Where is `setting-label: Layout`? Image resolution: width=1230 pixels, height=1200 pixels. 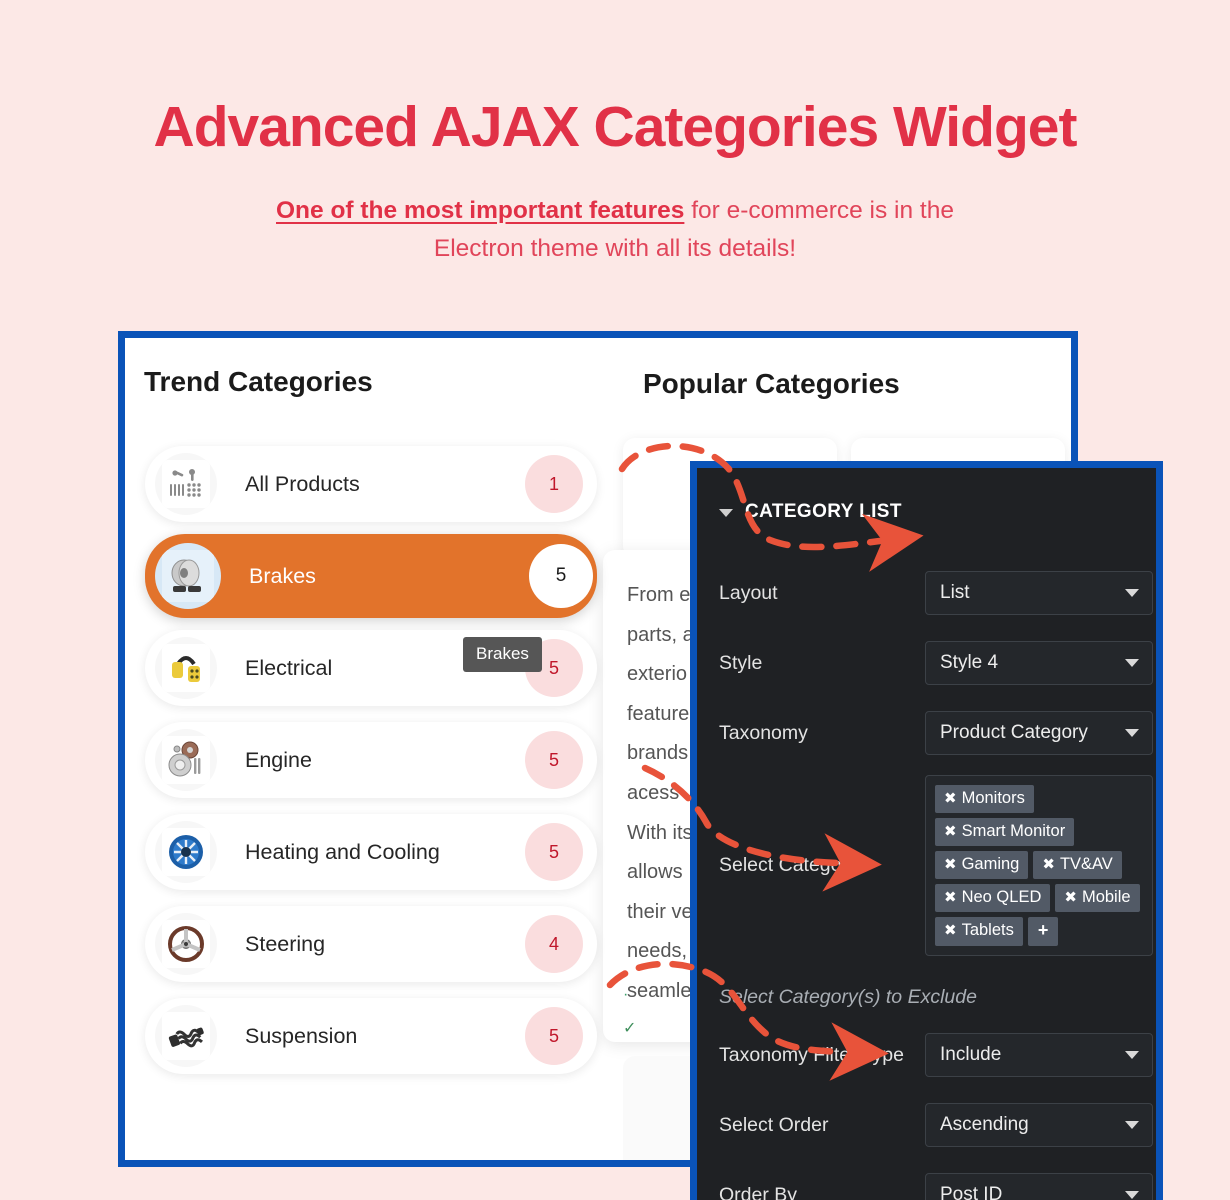 setting-label: Layout is located at coordinates (748, 592).